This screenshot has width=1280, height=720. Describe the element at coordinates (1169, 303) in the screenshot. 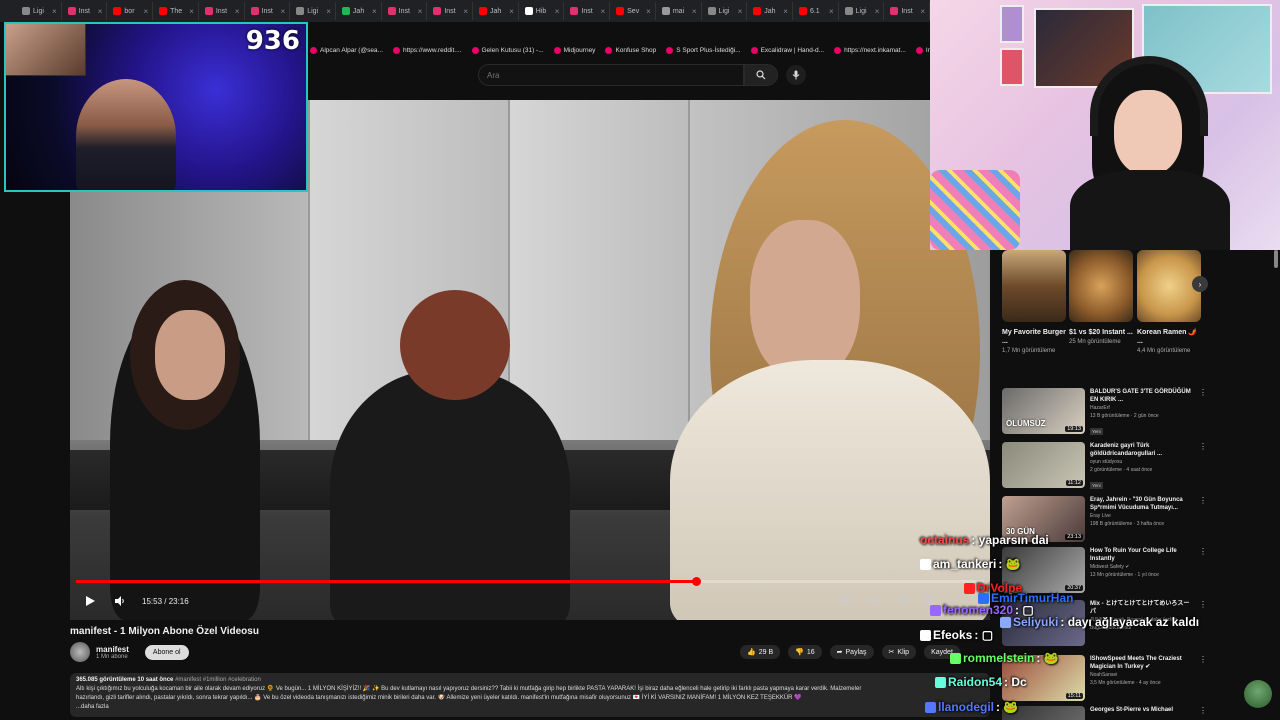

I see `short-item: Korean Ramen 🌶️ ... 4,4 Mn görüntüleme` at that location.